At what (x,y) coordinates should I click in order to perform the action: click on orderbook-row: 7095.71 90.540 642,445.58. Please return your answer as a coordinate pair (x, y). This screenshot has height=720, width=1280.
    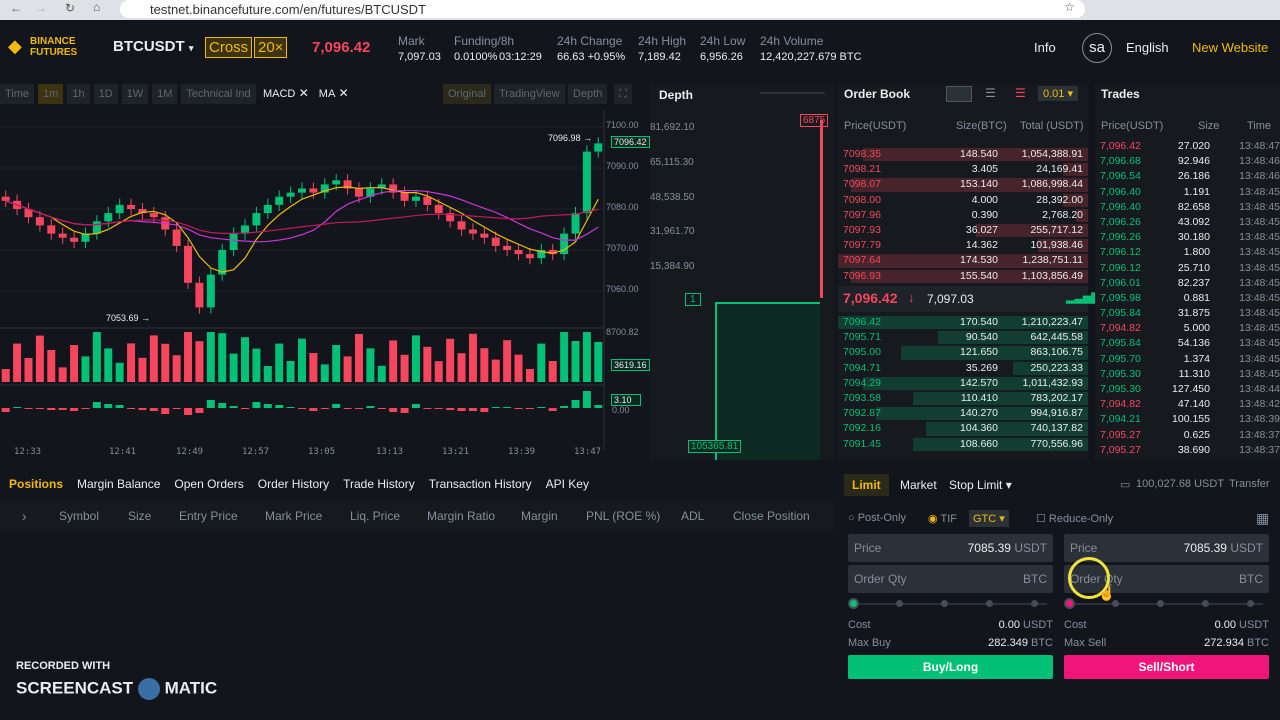
    Looking at the image, I should click on (963, 337).